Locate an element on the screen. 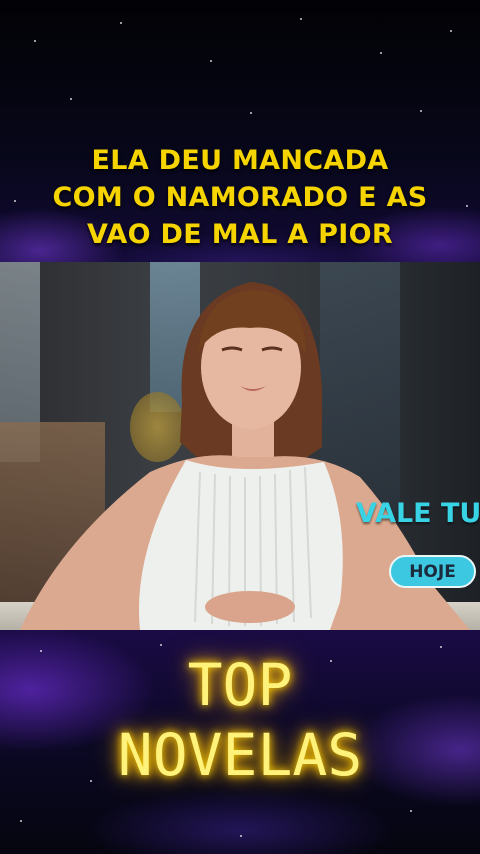  headline-line-2: COM O NAMORADO E AS is located at coordinates (240, 197).